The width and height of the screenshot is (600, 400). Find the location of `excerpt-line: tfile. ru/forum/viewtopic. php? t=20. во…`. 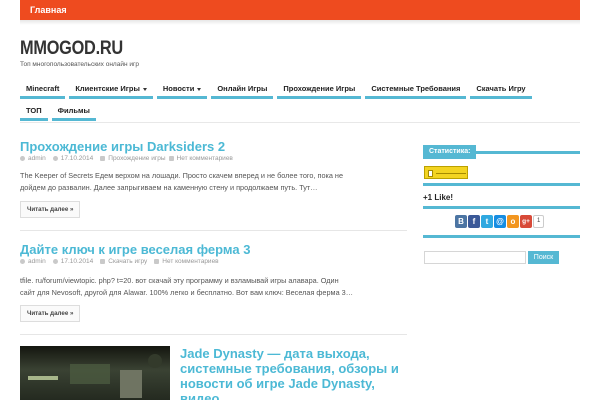

excerpt-line: tfile. ru/forum/viewtopic. php? t=20. во… is located at coordinates (179, 280).